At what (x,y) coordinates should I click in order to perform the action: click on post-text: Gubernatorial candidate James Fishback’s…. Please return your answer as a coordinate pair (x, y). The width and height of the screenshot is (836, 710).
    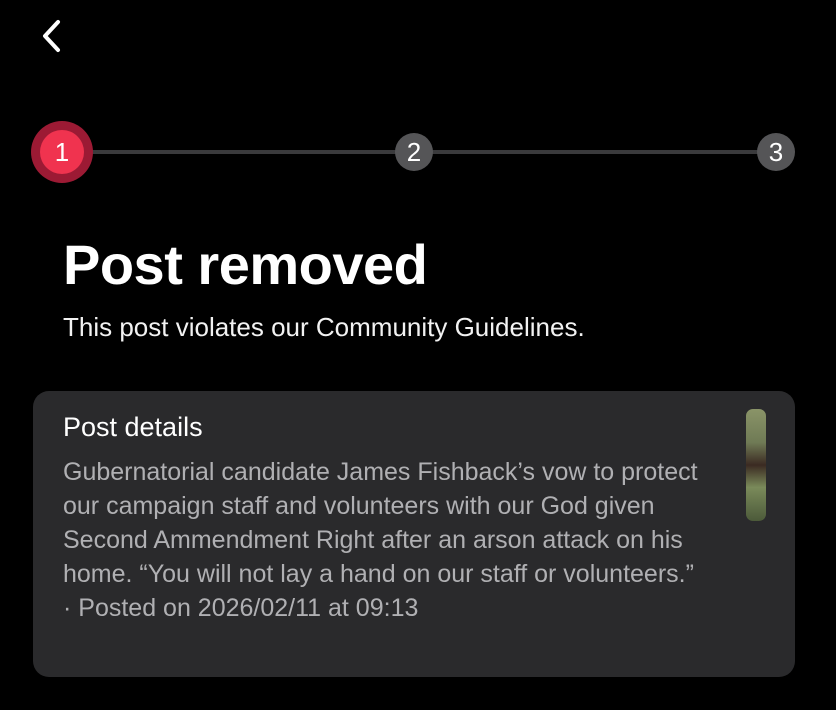
    Looking at the image, I should click on (380, 523).